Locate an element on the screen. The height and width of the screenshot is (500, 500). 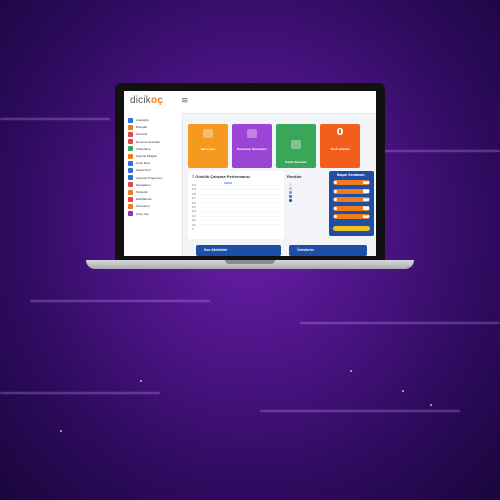
sidebar-item-label: Canlı Ders is located at coordinates (143, 163).